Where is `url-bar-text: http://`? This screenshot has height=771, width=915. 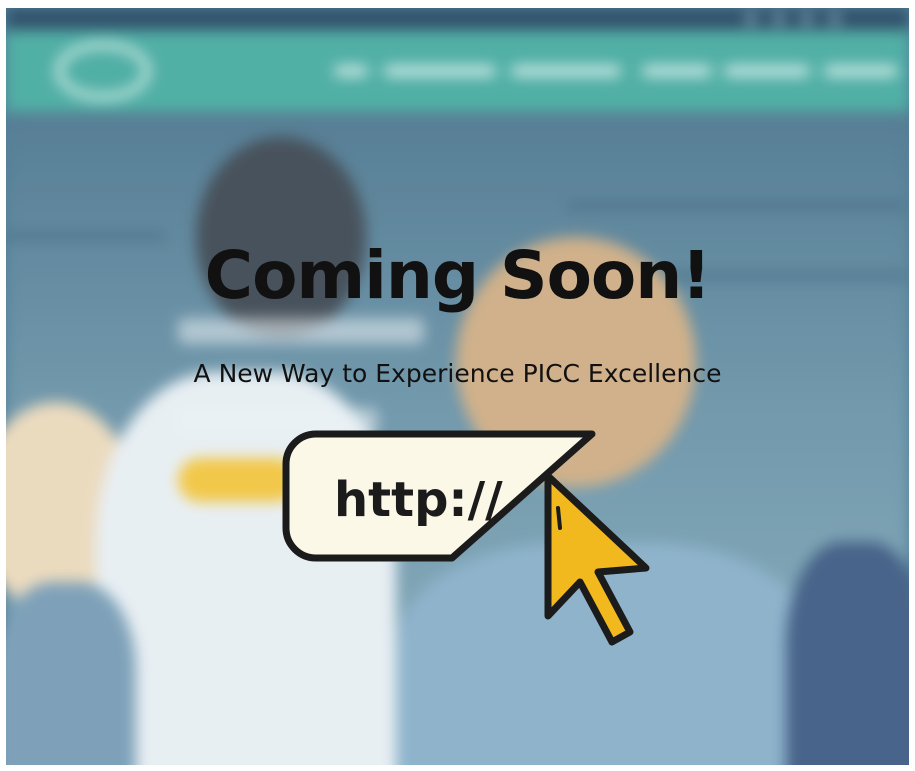
url-bar-text: http:// is located at coordinates (418, 500).